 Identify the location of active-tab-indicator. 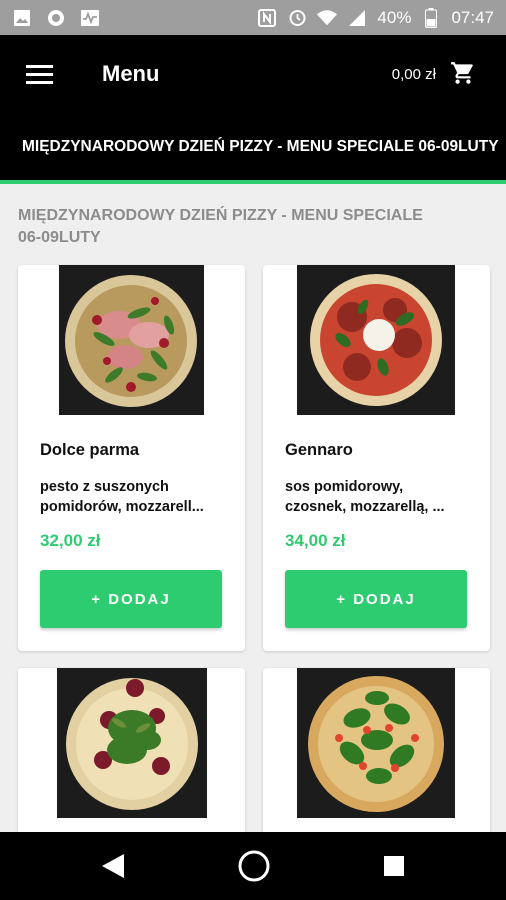
(253, 182).